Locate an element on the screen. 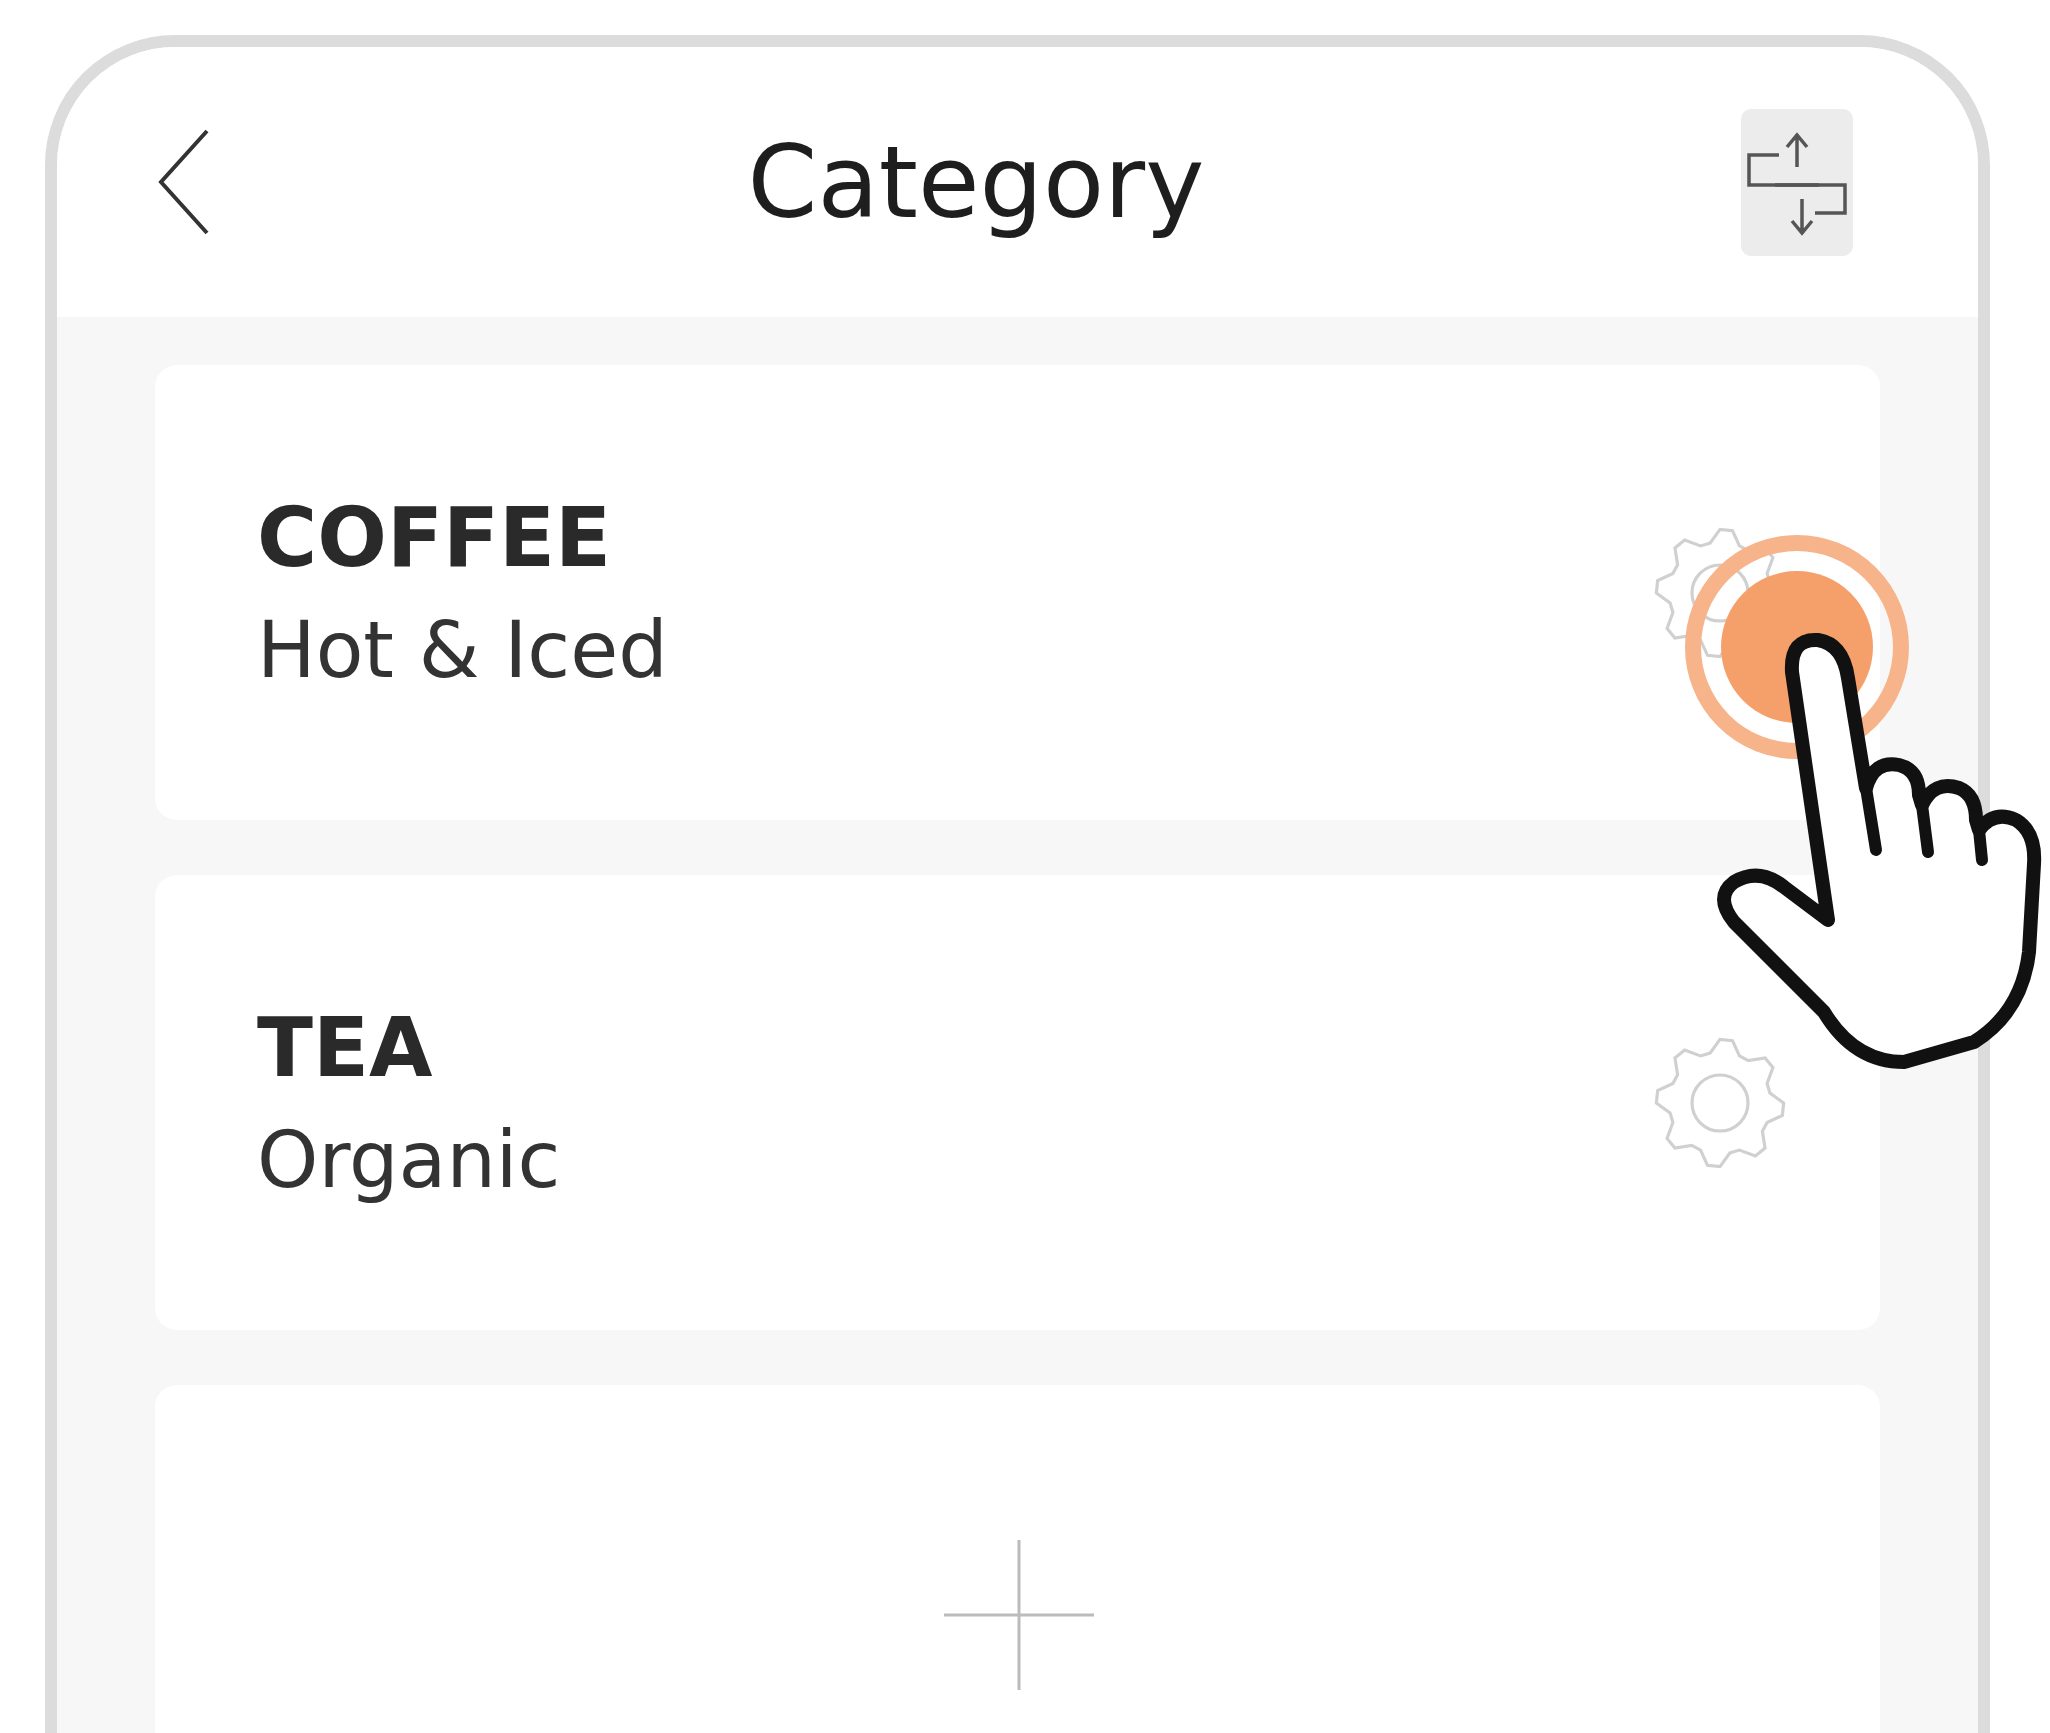 The image size is (2050, 1733). page-title: Category is located at coordinates (976, 182).